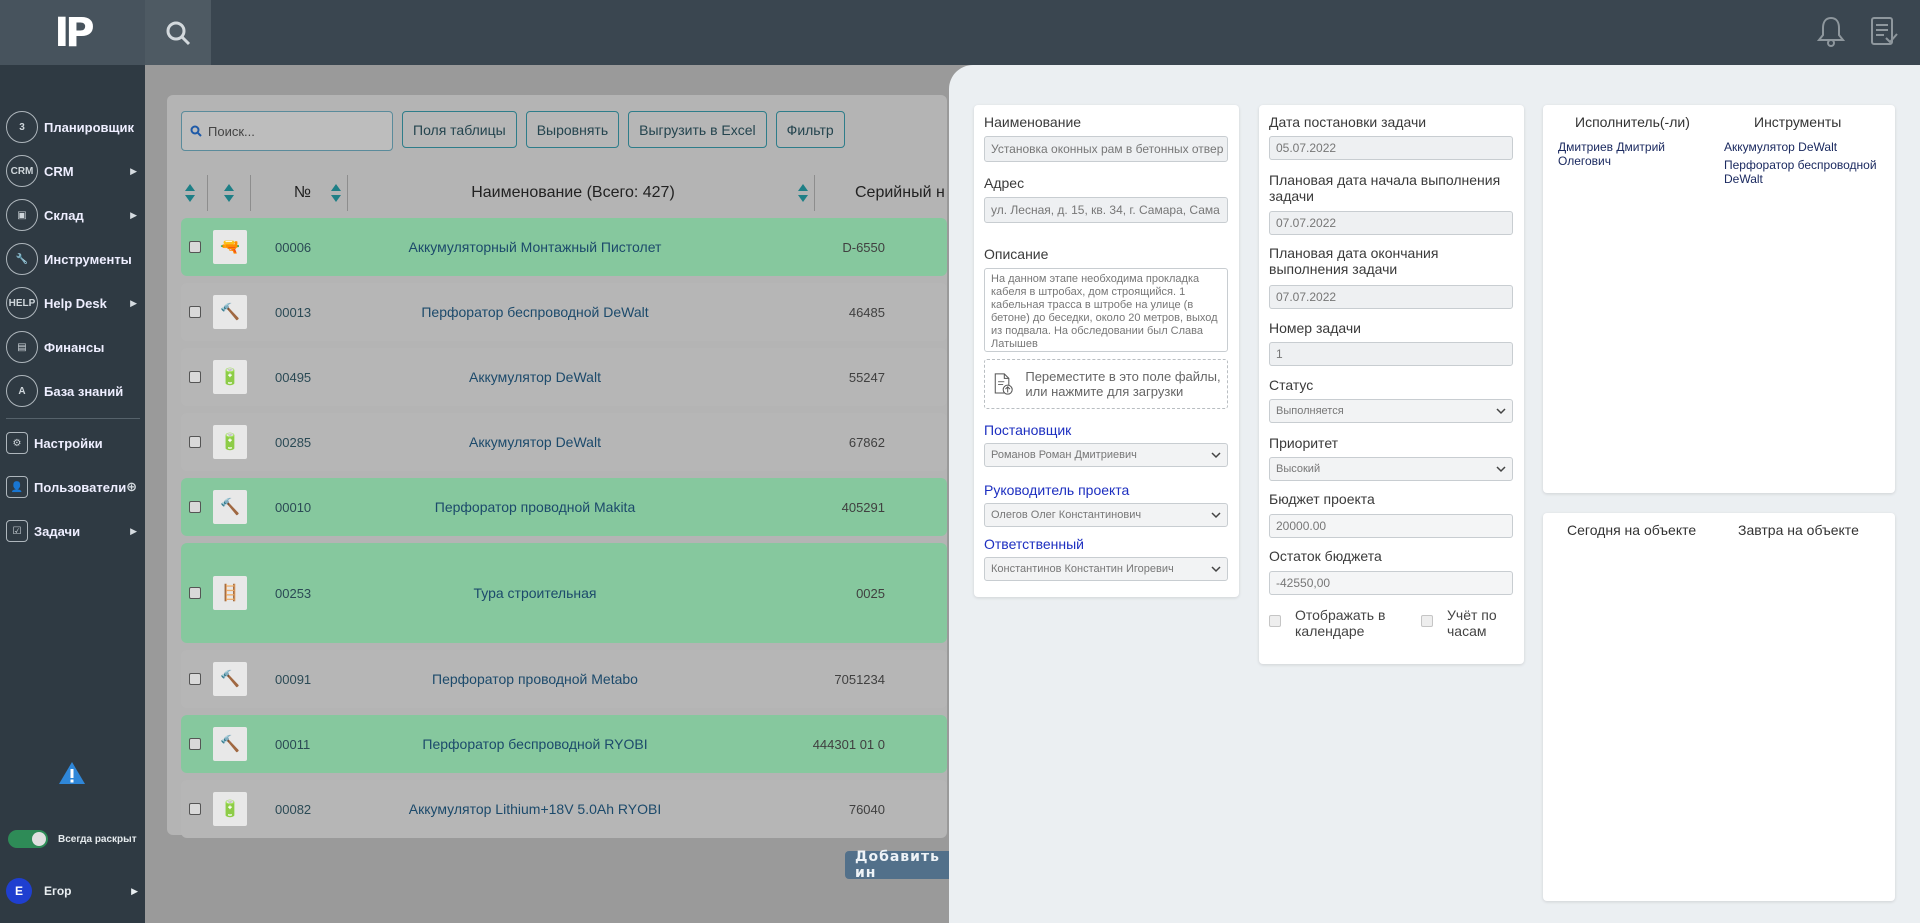  What do you see at coordinates (72, 303) in the screenshot?
I see `sidebar-item-helpdesk: HELP Help Desk ▶` at bounding box center [72, 303].